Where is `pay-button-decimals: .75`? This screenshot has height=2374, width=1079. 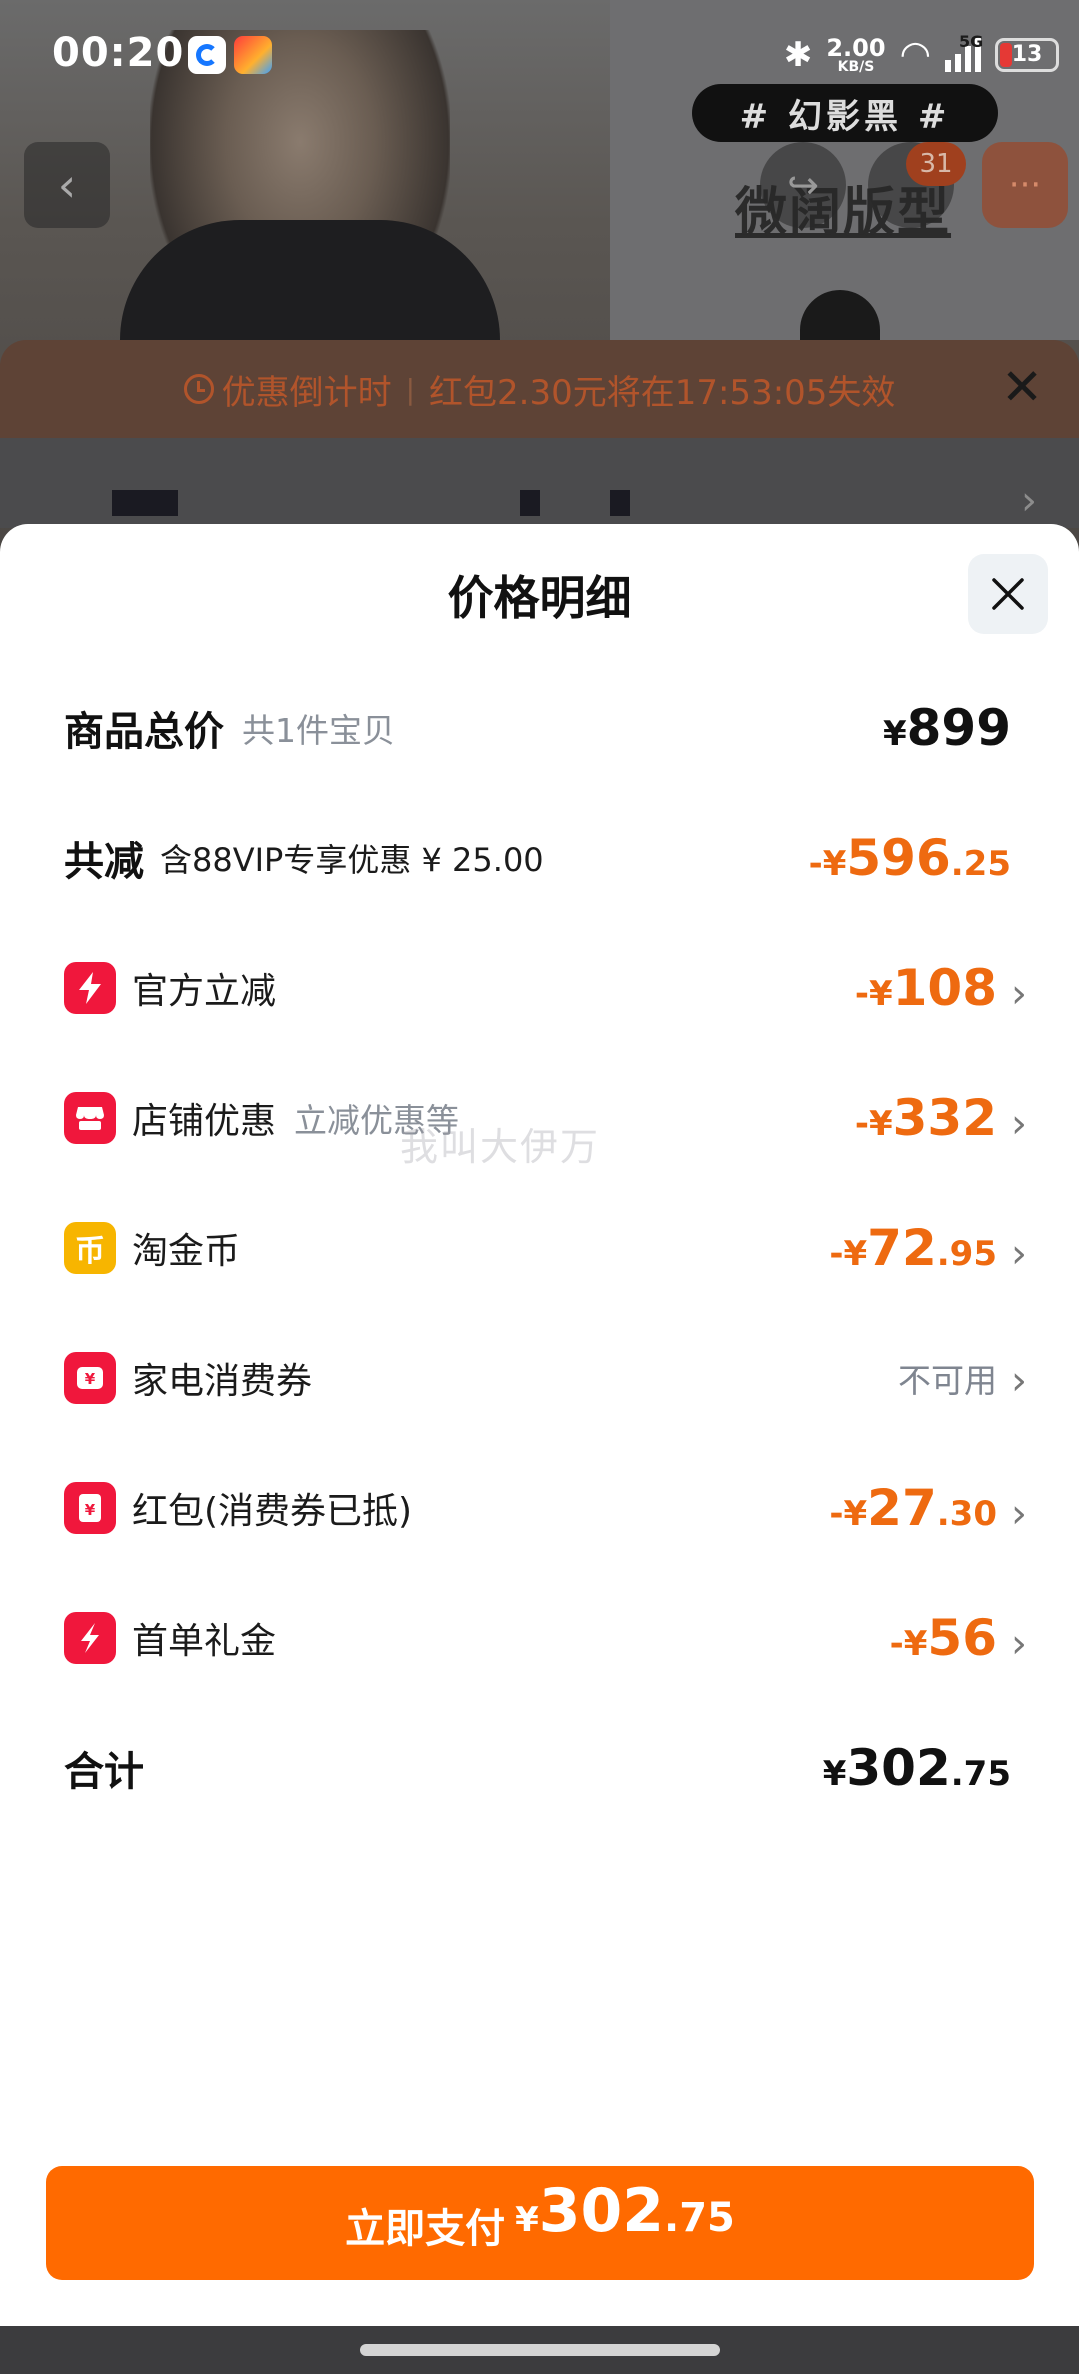 pay-button-decimals: .75 is located at coordinates (699, 2218).